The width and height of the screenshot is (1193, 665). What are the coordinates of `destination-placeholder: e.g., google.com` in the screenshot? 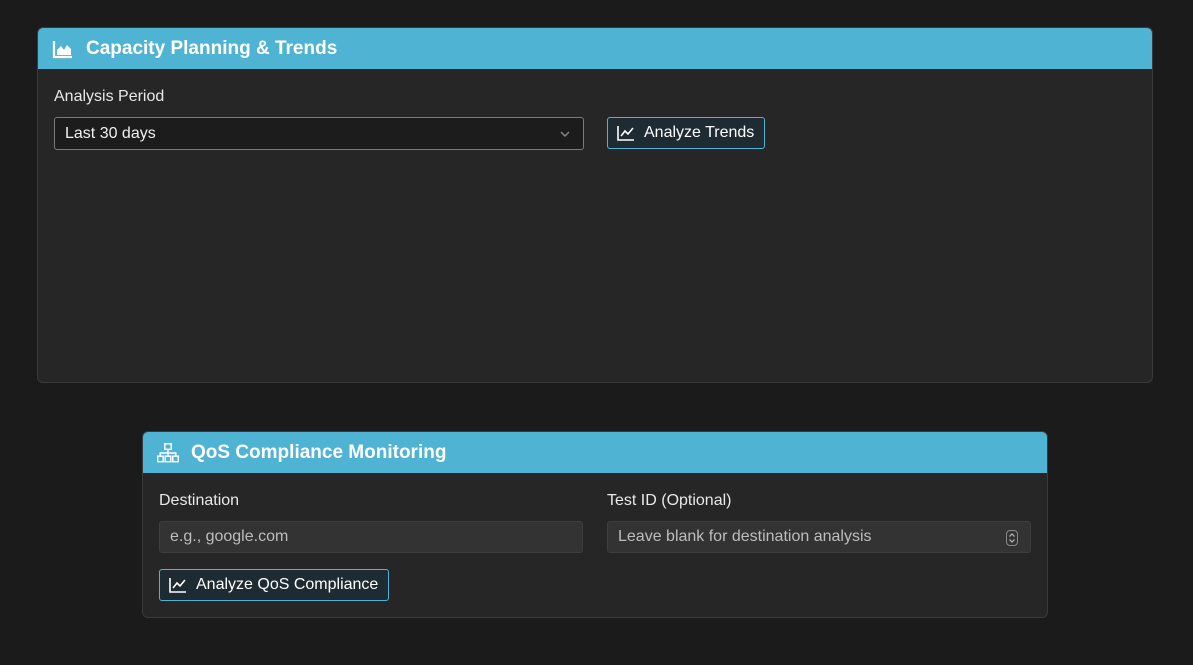 It's located at (229, 536).